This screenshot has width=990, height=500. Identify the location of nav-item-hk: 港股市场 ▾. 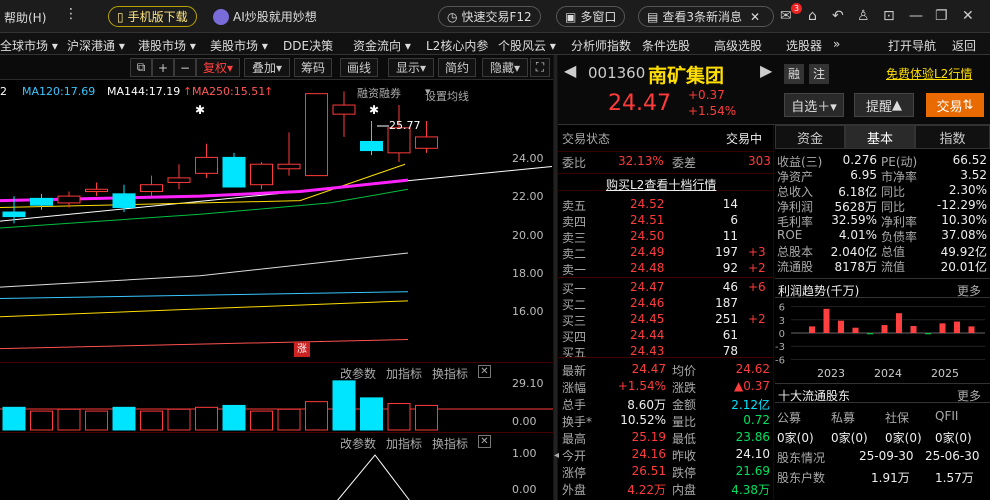
(167, 45).